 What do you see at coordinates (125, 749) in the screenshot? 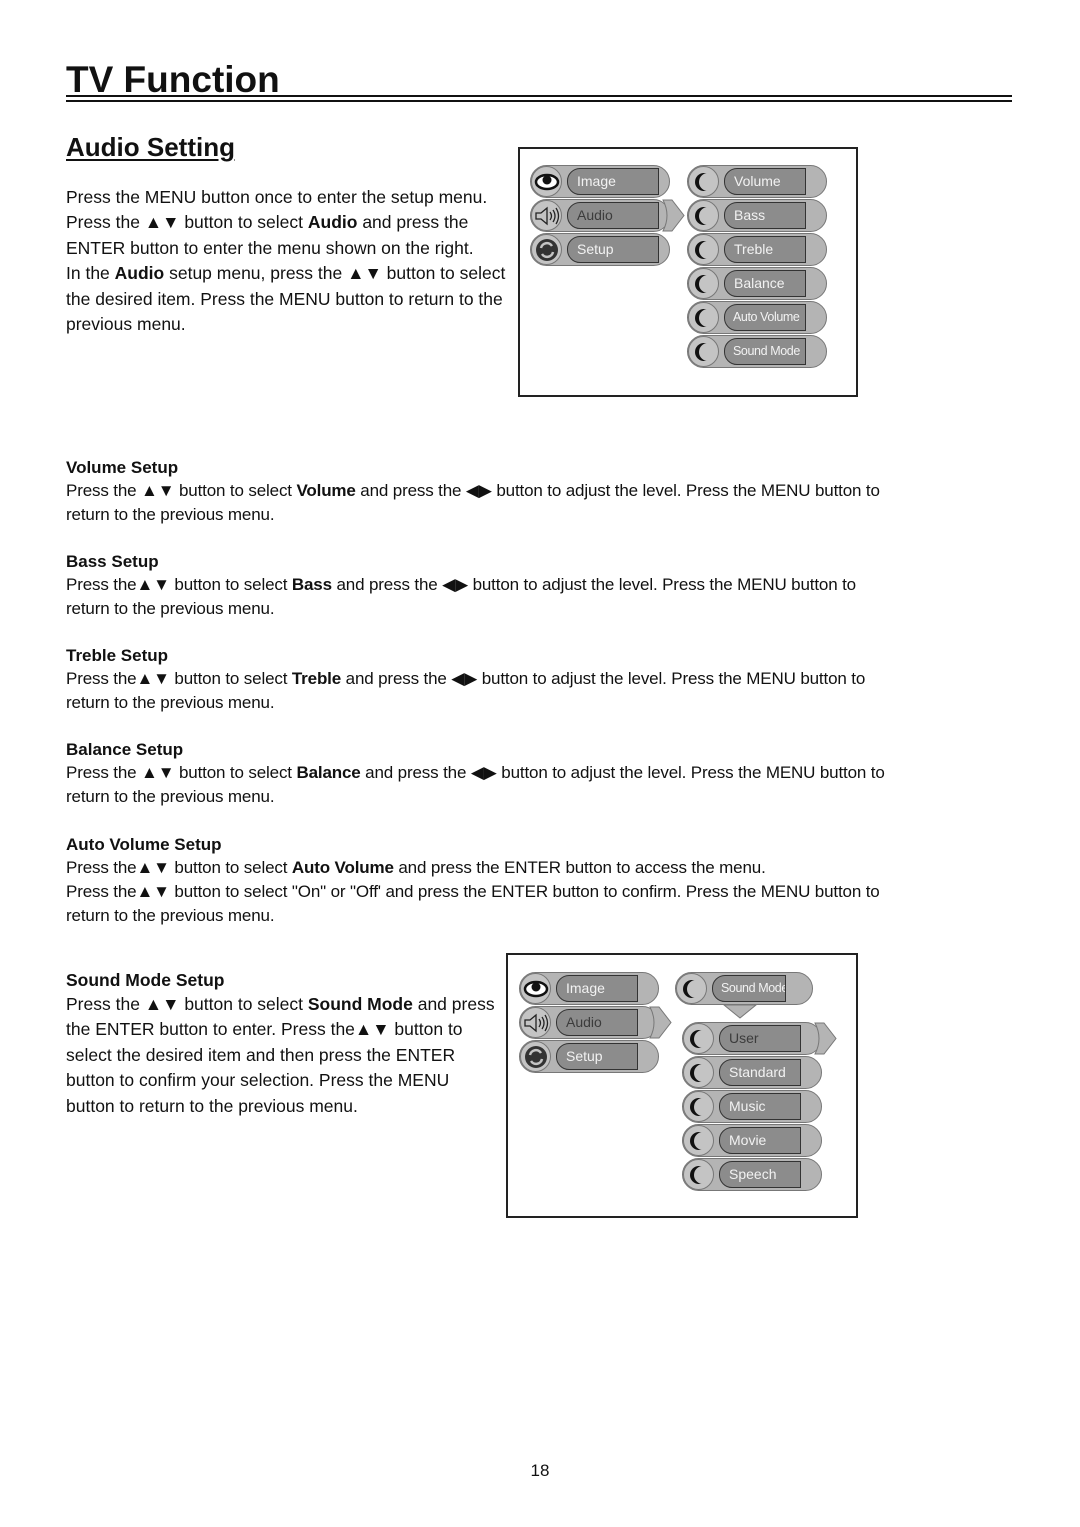
I see `section-heading: Balance Setup` at bounding box center [125, 749].